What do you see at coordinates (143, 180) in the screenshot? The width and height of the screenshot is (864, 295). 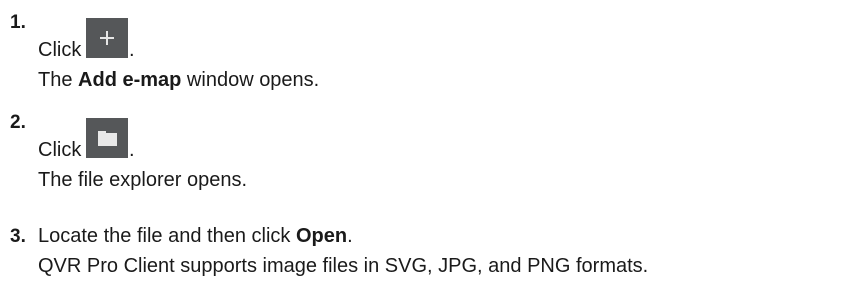 I see `step-2-result: The file explorer opens.` at bounding box center [143, 180].